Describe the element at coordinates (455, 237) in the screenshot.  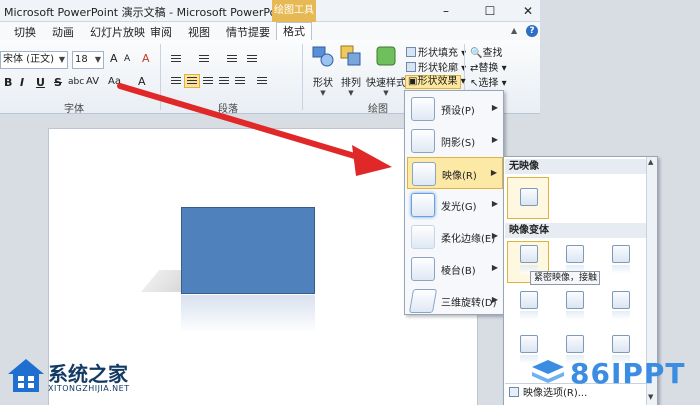
I see `menu-item-soft-edges: 柔化边缘(E) ▶` at that location.